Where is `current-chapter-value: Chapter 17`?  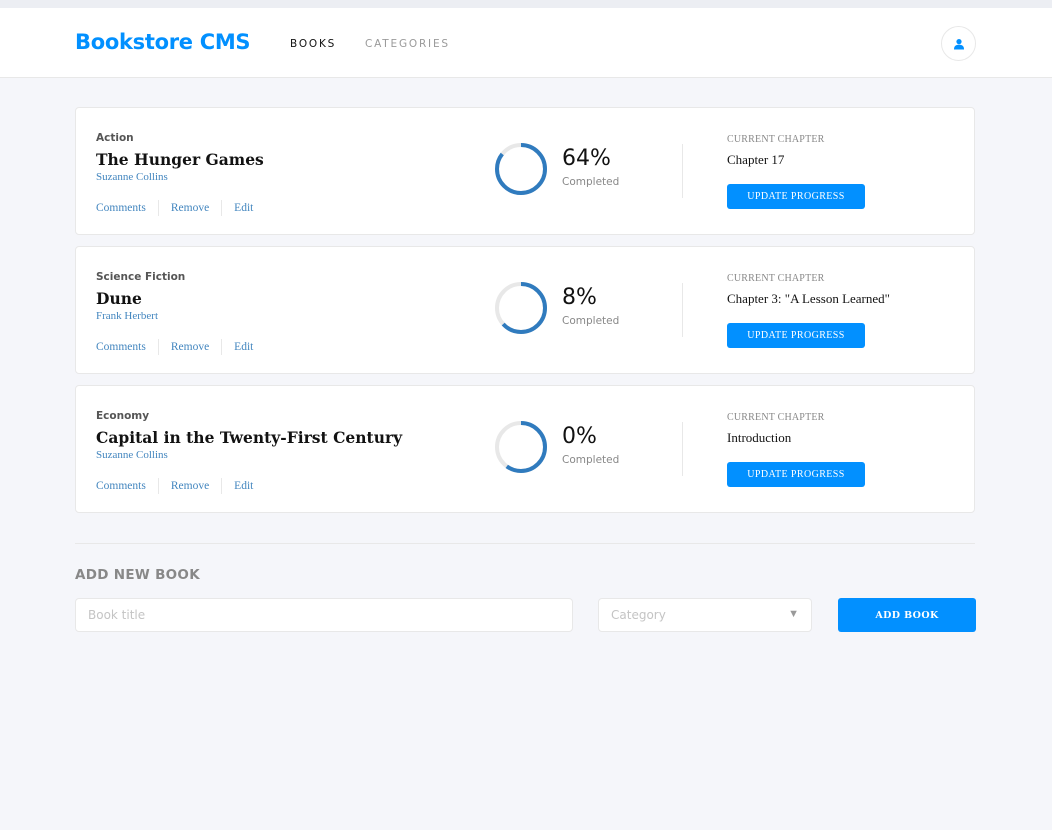 current-chapter-value: Chapter 17 is located at coordinates (756, 159).